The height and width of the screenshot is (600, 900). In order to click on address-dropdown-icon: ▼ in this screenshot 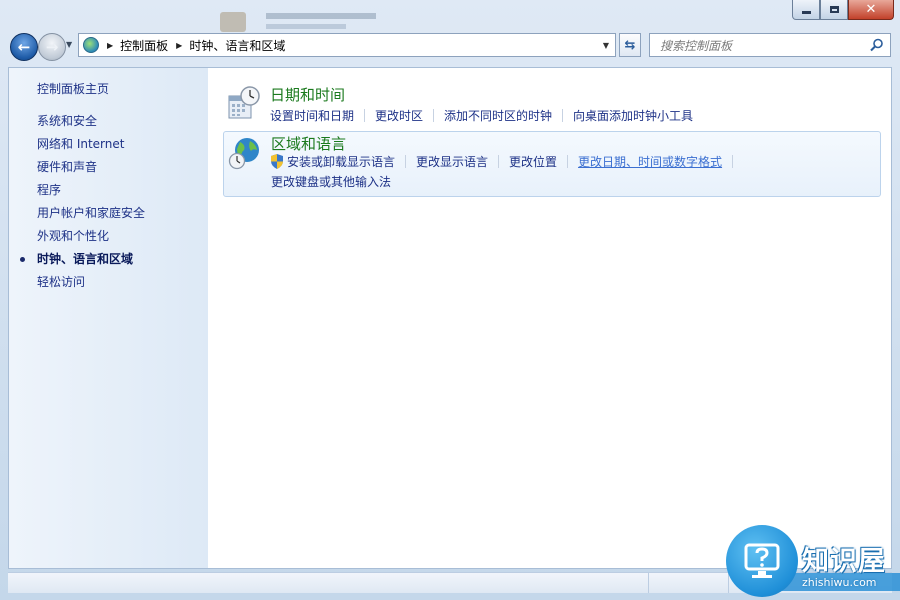, I will do `click(606, 45)`.